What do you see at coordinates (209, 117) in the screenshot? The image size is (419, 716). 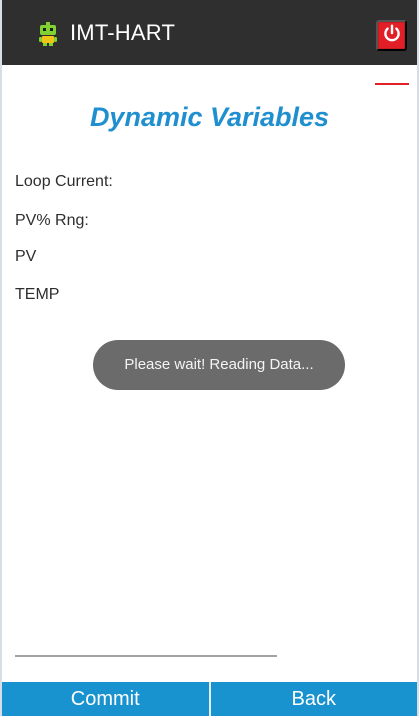 I see `page-title: Dynamic Variables` at bounding box center [209, 117].